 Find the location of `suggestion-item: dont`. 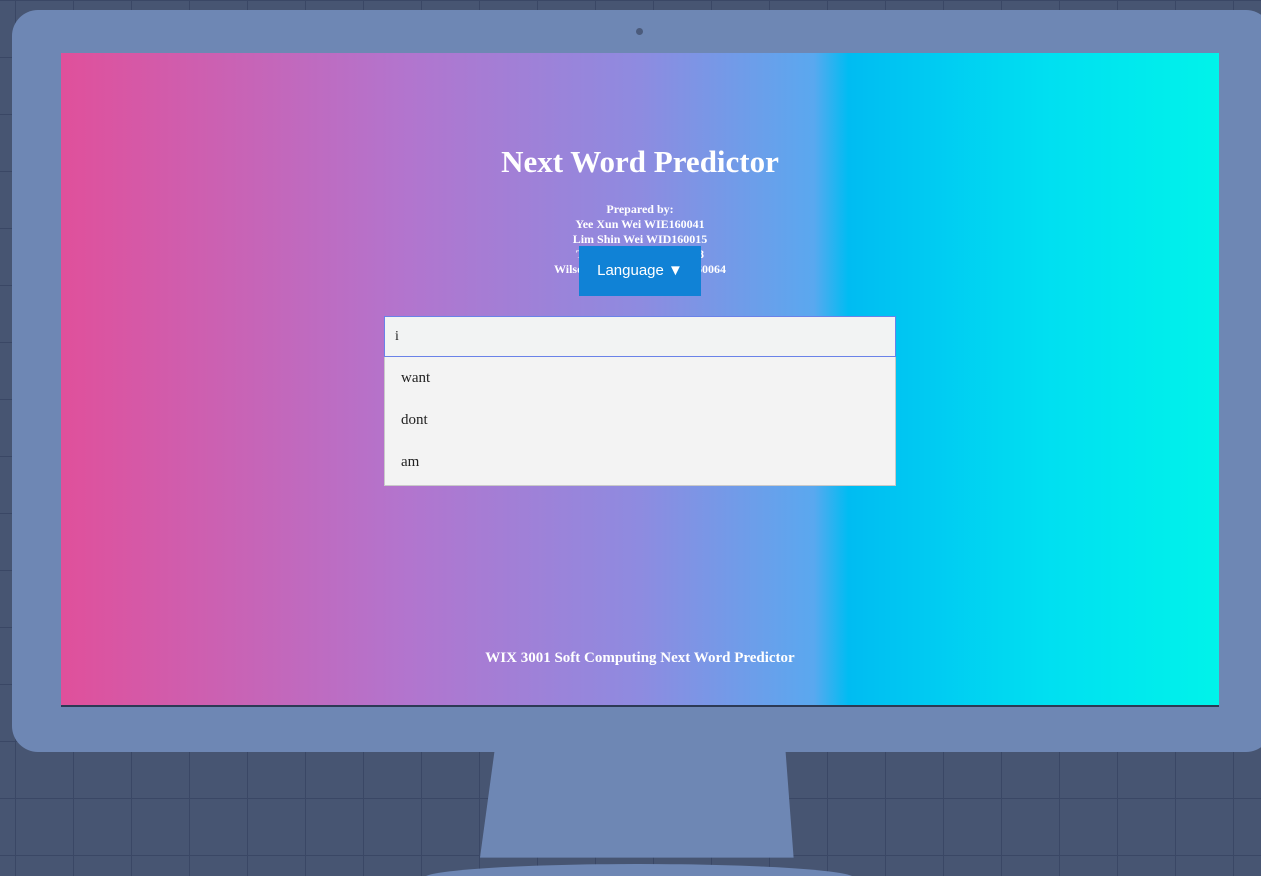

suggestion-item: dont is located at coordinates (640, 420).